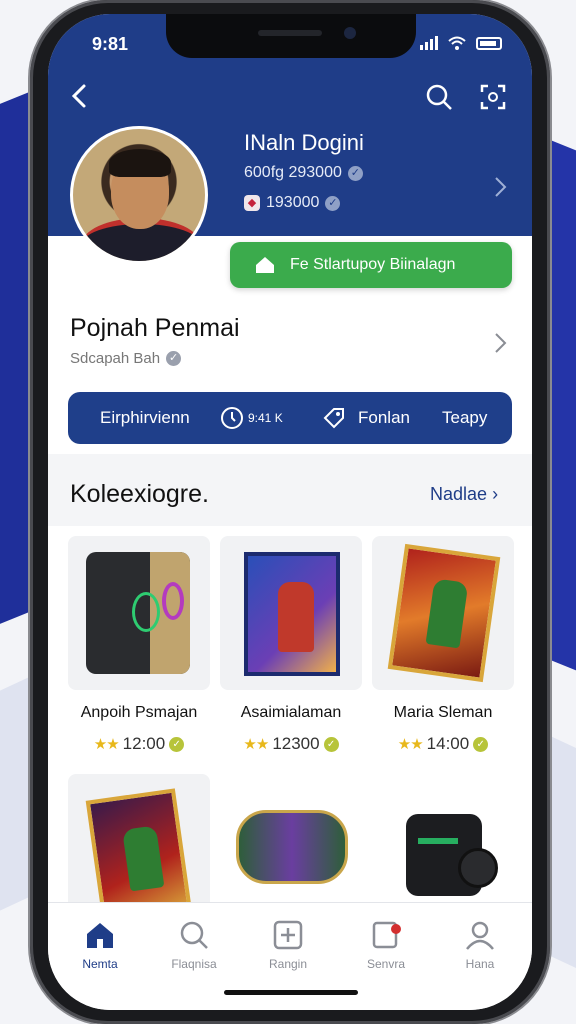  I want to click on notch, so click(291, 36).